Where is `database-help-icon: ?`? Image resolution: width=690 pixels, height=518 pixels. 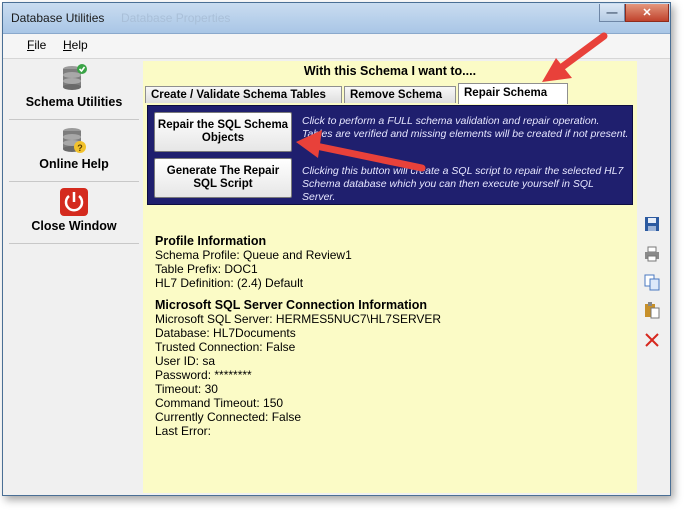 database-help-icon: ? is located at coordinates (74, 140).